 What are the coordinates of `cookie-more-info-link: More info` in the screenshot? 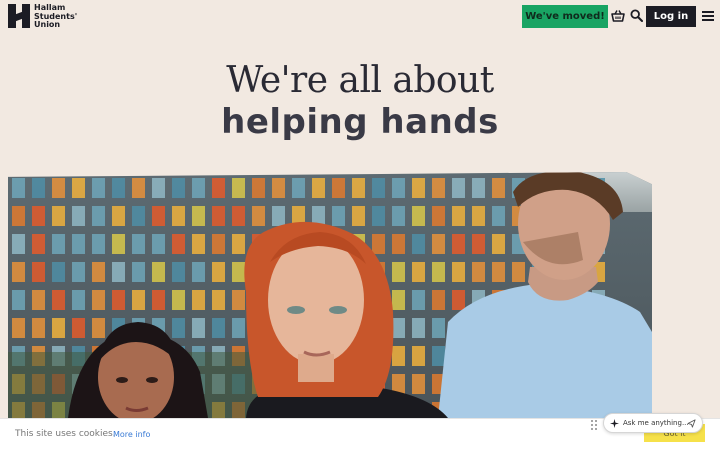 It's located at (131, 434).